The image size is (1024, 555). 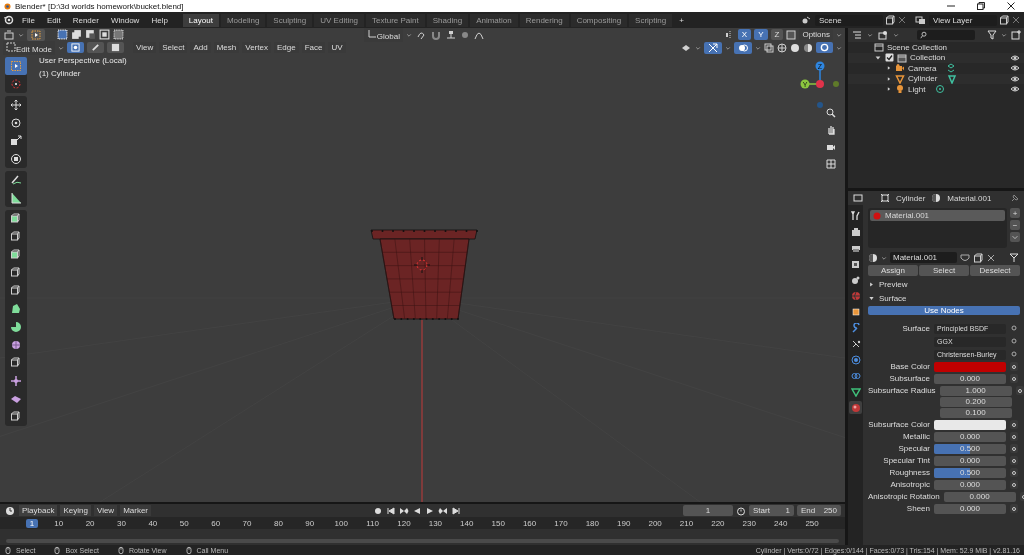 What do you see at coordinates (923, 257) in the screenshot?
I see `material-name-field: Material.001` at bounding box center [923, 257].